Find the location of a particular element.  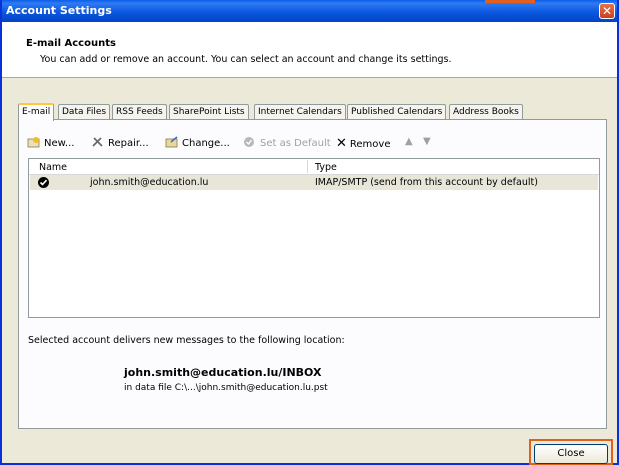

tab-sharepoint-lists: SharePoint Lists is located at coordinates (209, 112).